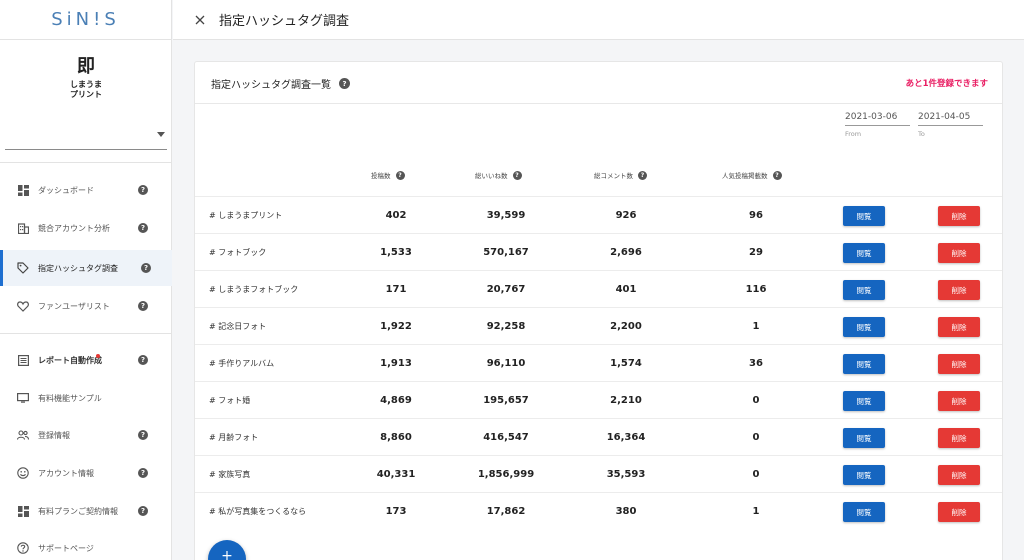 Image resolution: width=1024 pixels, height=560 pixels. Describe the element at coordinates (254, 289) in the screenshot. I see `hashtag-name: # しまうまフォトブック` at that location.